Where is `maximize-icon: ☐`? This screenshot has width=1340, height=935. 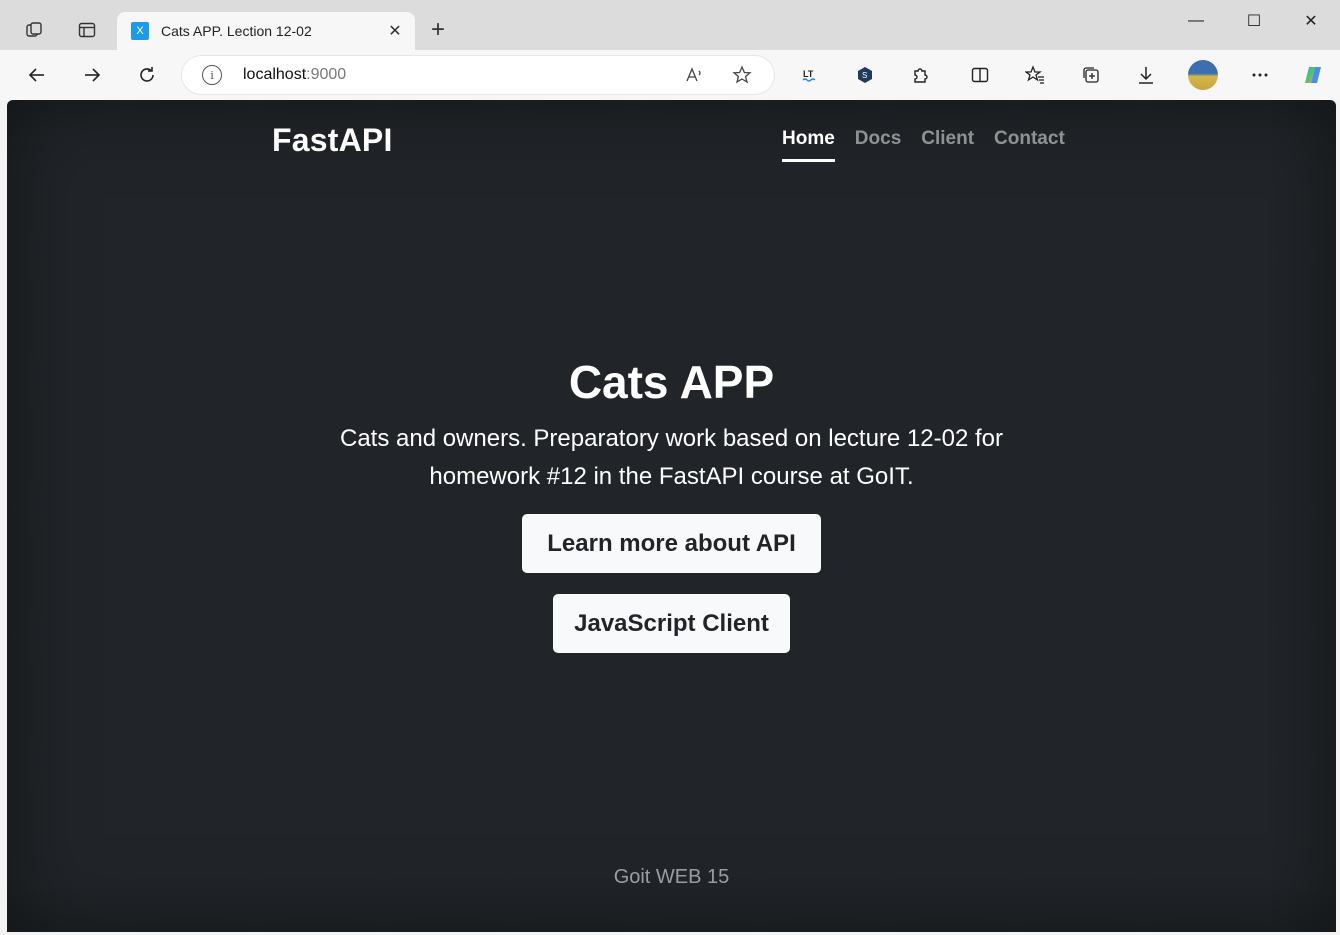
maximize-icon: ☐ is located at coordinates (1254, 21).